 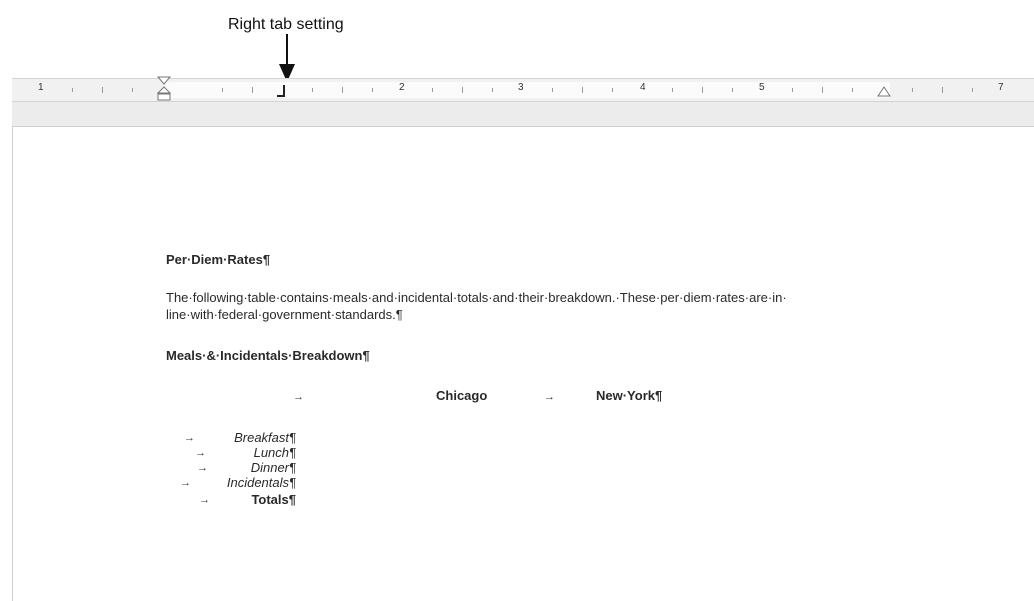 What do you see at coordinates (287, 58) in the screenshot?
I see `callout-arrow-icon` at bounding box center [287, 58].